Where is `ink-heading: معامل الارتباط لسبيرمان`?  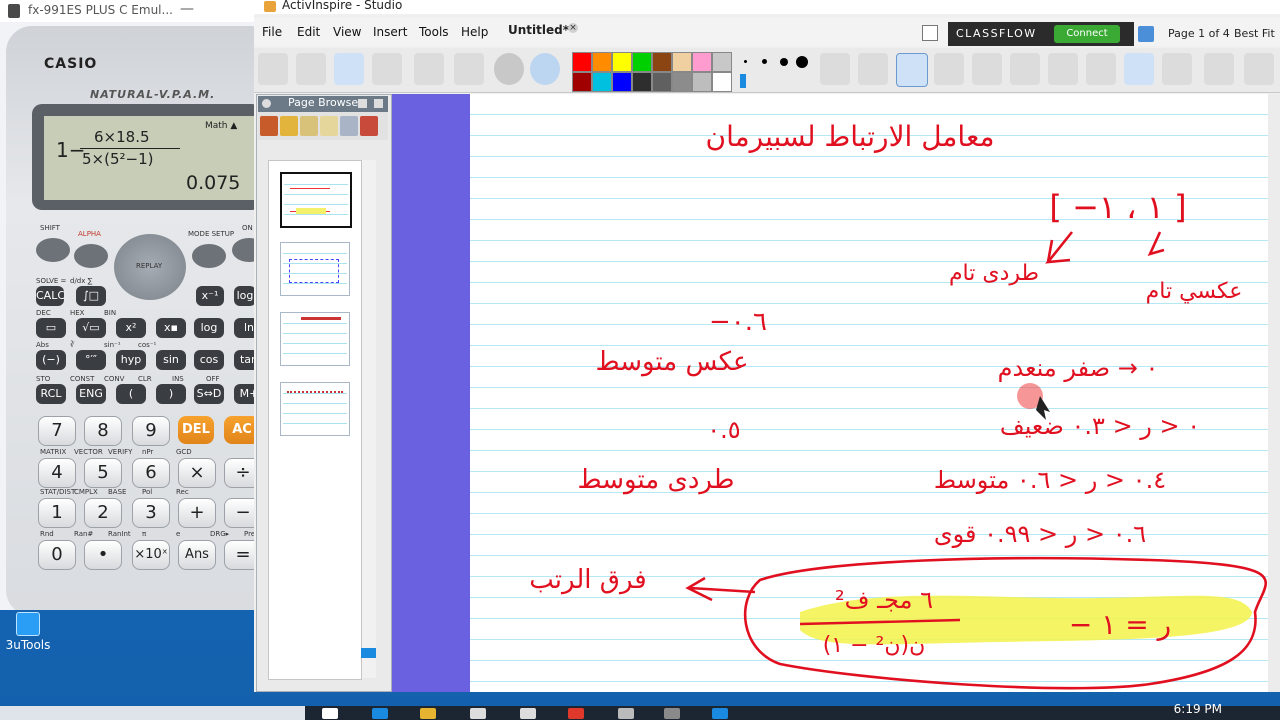
ink-heading: معامل الارتباط لسبيرمان is located at coordinates (850, 136).